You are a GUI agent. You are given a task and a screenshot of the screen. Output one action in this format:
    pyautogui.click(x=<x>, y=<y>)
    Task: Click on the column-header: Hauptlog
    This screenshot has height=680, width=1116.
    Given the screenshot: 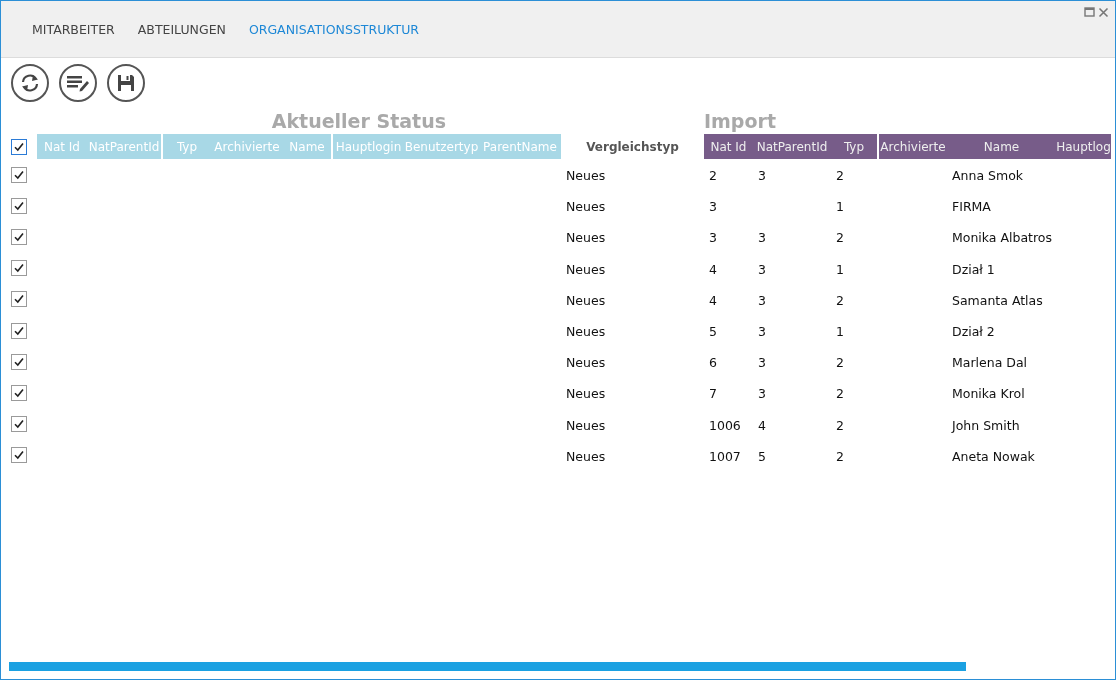 What is the action you would take?
    pyautogui.click(x=1083, y=146)
    